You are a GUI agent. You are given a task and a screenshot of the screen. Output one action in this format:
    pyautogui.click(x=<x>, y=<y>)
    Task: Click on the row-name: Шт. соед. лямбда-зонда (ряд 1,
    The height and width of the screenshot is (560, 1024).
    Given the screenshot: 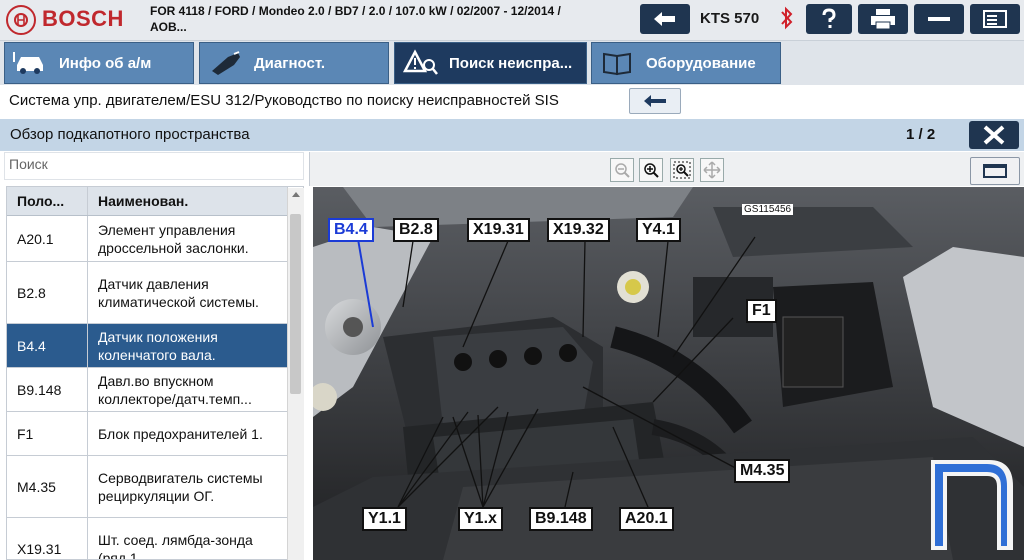 What is the action you would take?
    pyautogui.click(x=187, y=538)
    